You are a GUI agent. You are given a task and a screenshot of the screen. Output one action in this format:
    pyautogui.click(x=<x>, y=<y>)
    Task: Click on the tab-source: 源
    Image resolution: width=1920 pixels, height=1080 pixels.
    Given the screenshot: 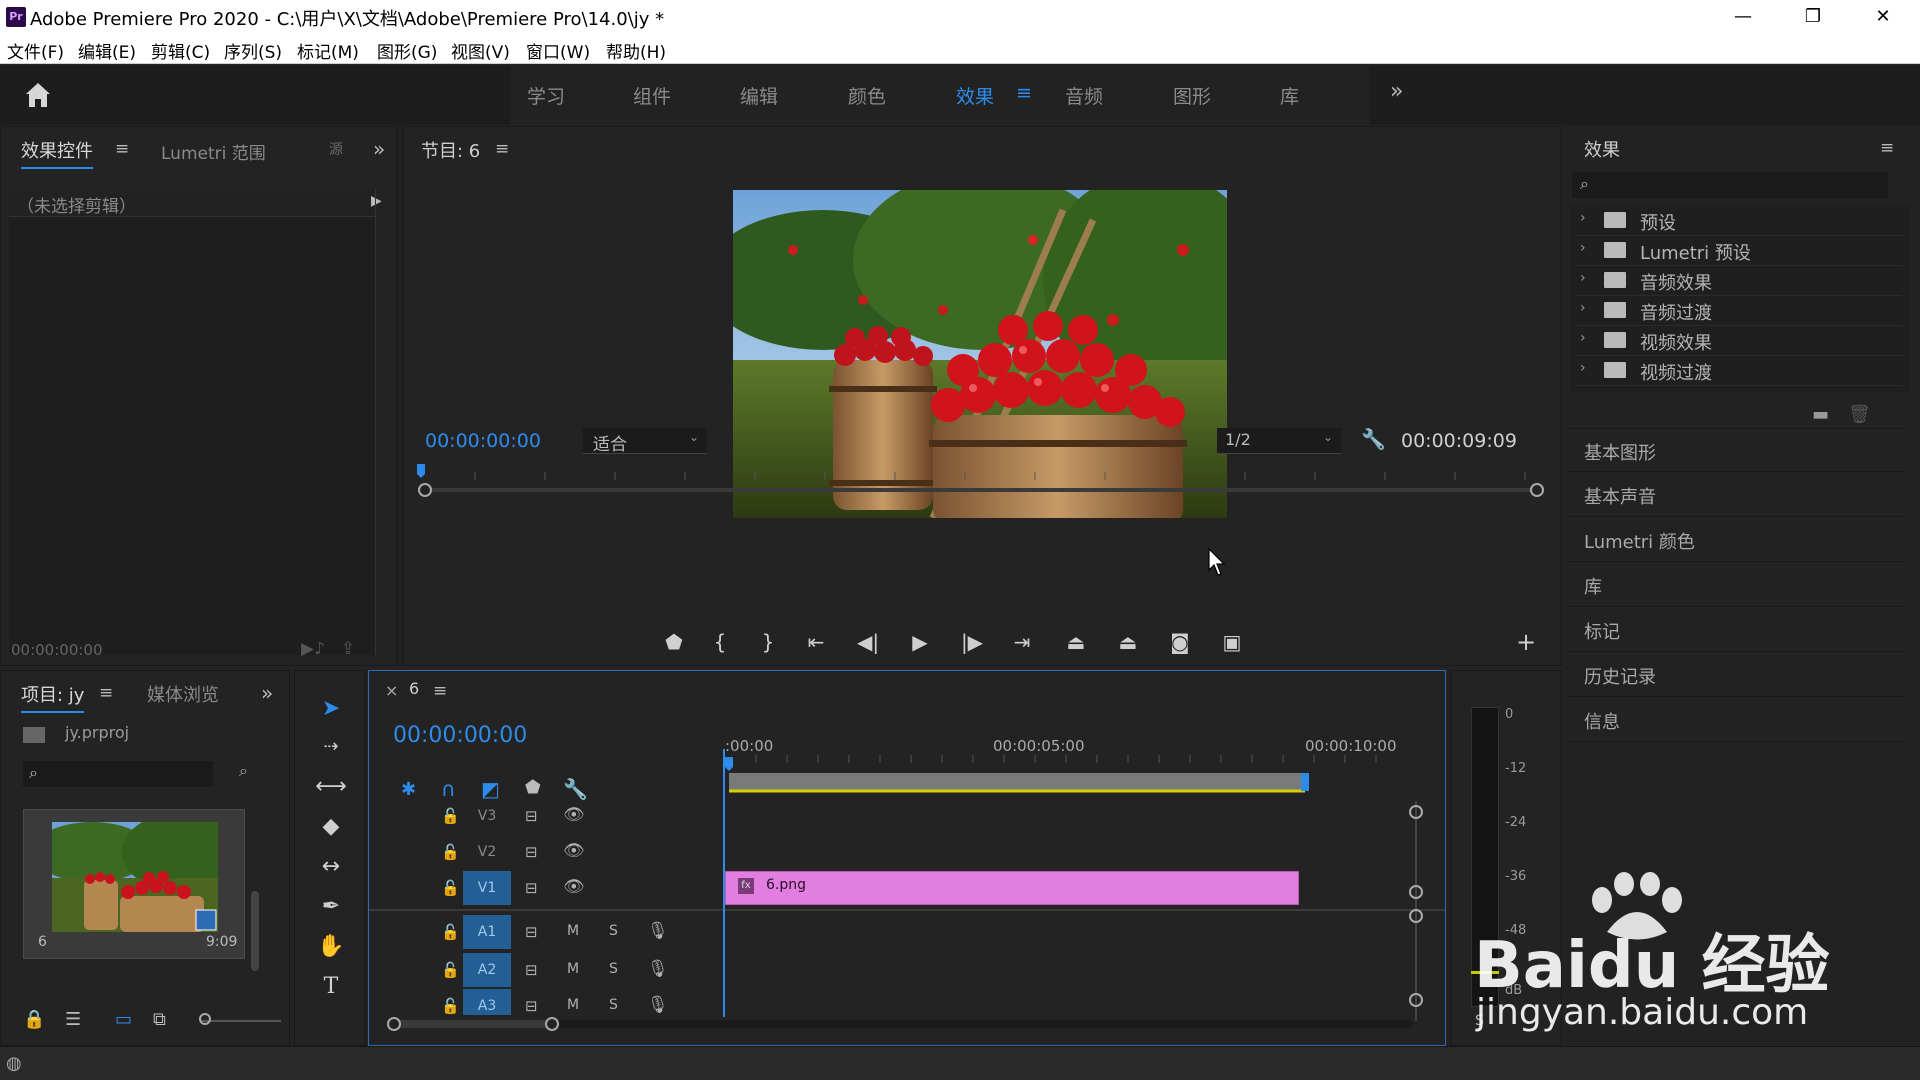 What is the action you would take?
    pyautogui.click(x=336, y=149)
    